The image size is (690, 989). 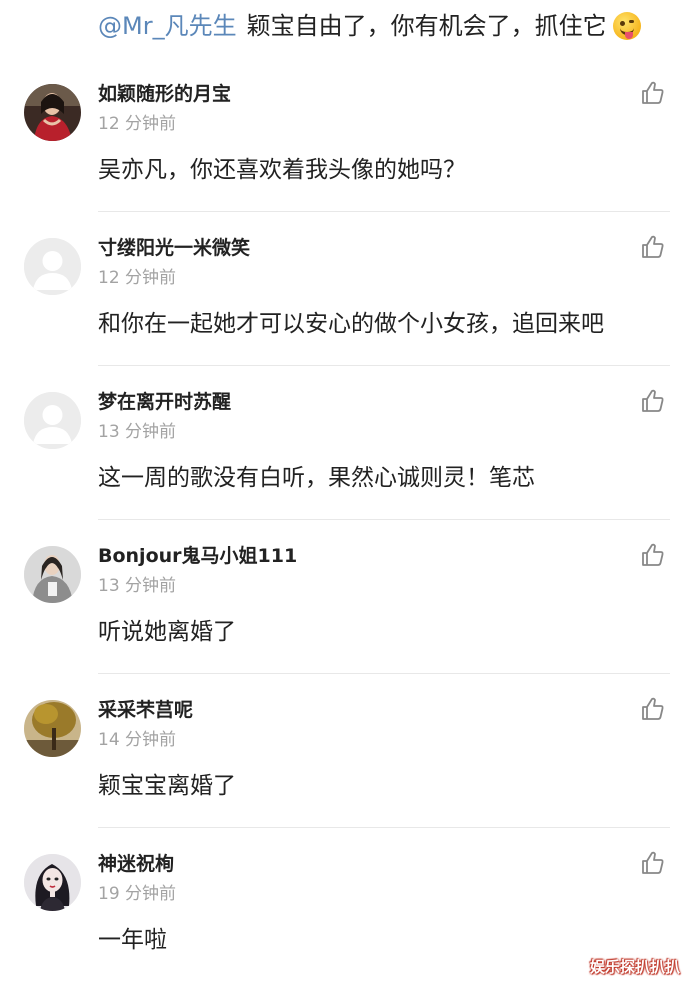 I want to click on comment-text: 一年啦, so click(x=132, y=940).